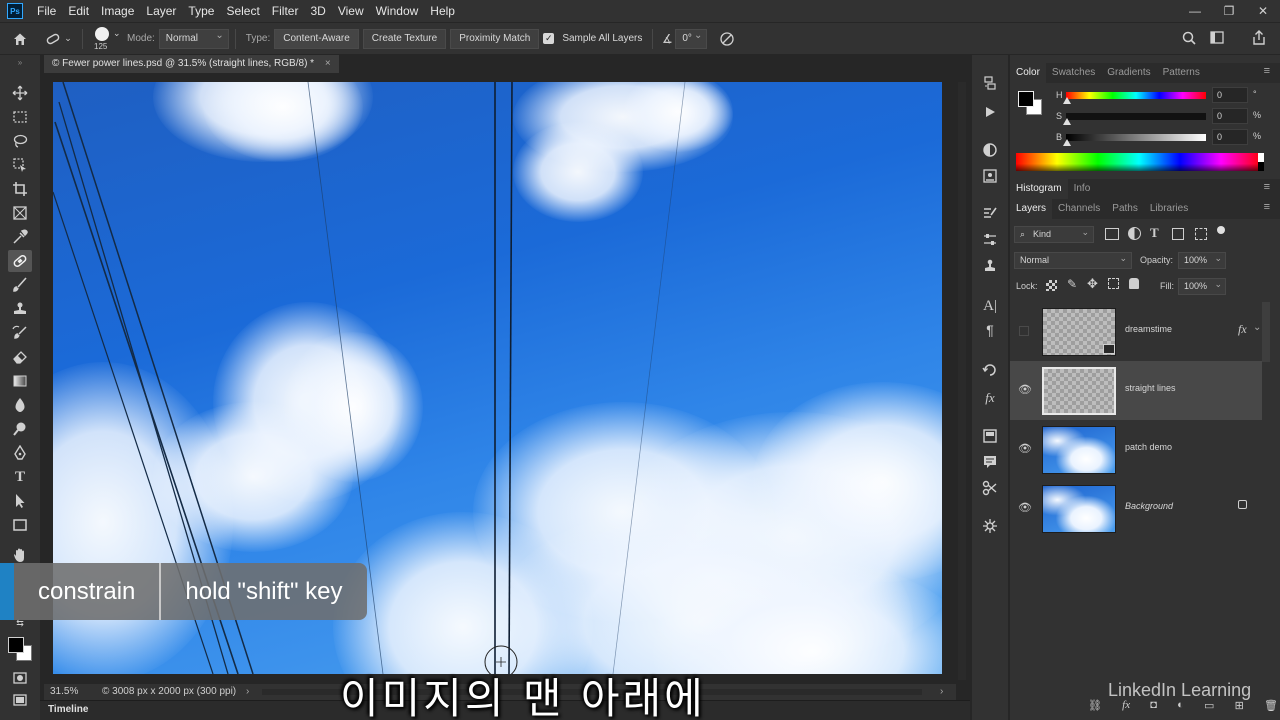 The height and width of the screenshot is (720, 1280). Describe the element at coordinates (20, 261) in the screenshot. I see `spot-healing-brush-tool-icon` at that location.